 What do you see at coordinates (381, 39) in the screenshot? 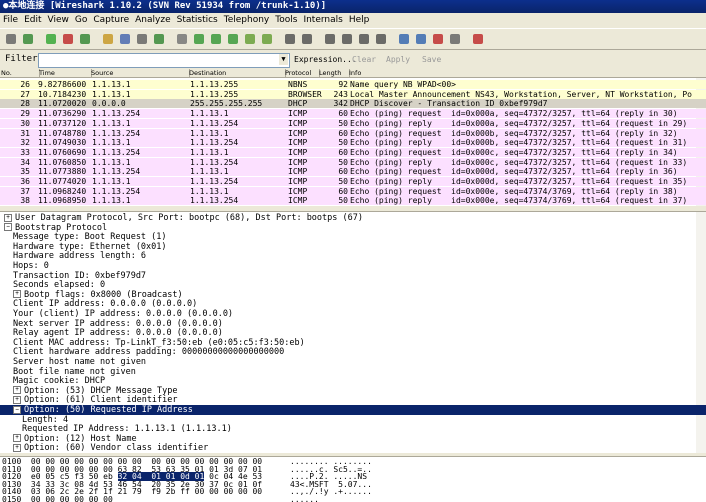
I see `resize-columns-icon` at bounding box center [381, 39].